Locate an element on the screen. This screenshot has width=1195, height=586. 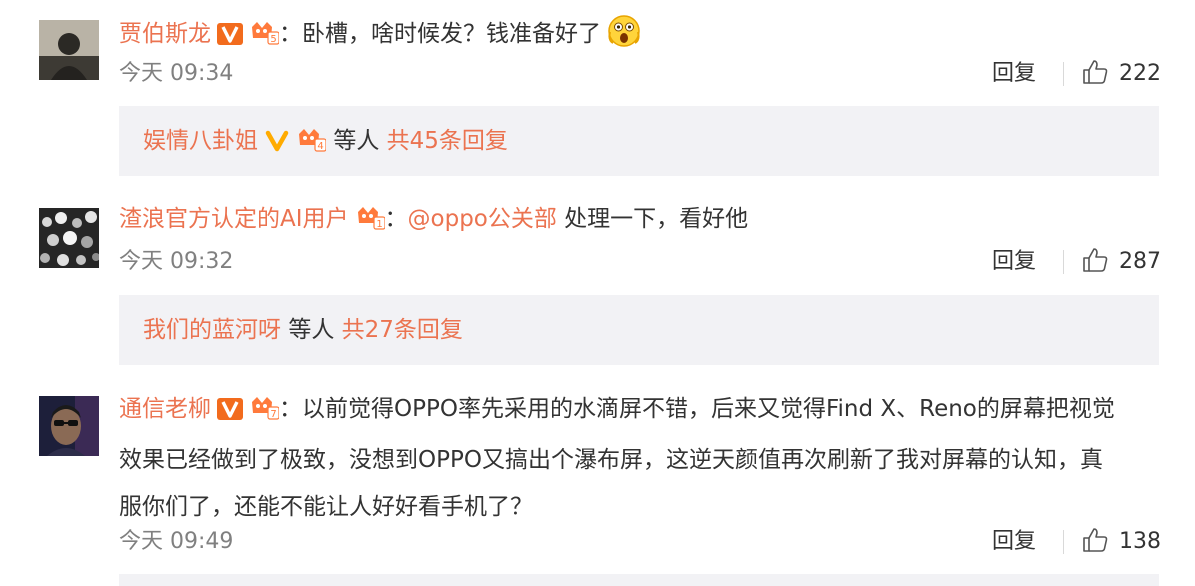
sub-replies-box is located at coordinates (639, 580).